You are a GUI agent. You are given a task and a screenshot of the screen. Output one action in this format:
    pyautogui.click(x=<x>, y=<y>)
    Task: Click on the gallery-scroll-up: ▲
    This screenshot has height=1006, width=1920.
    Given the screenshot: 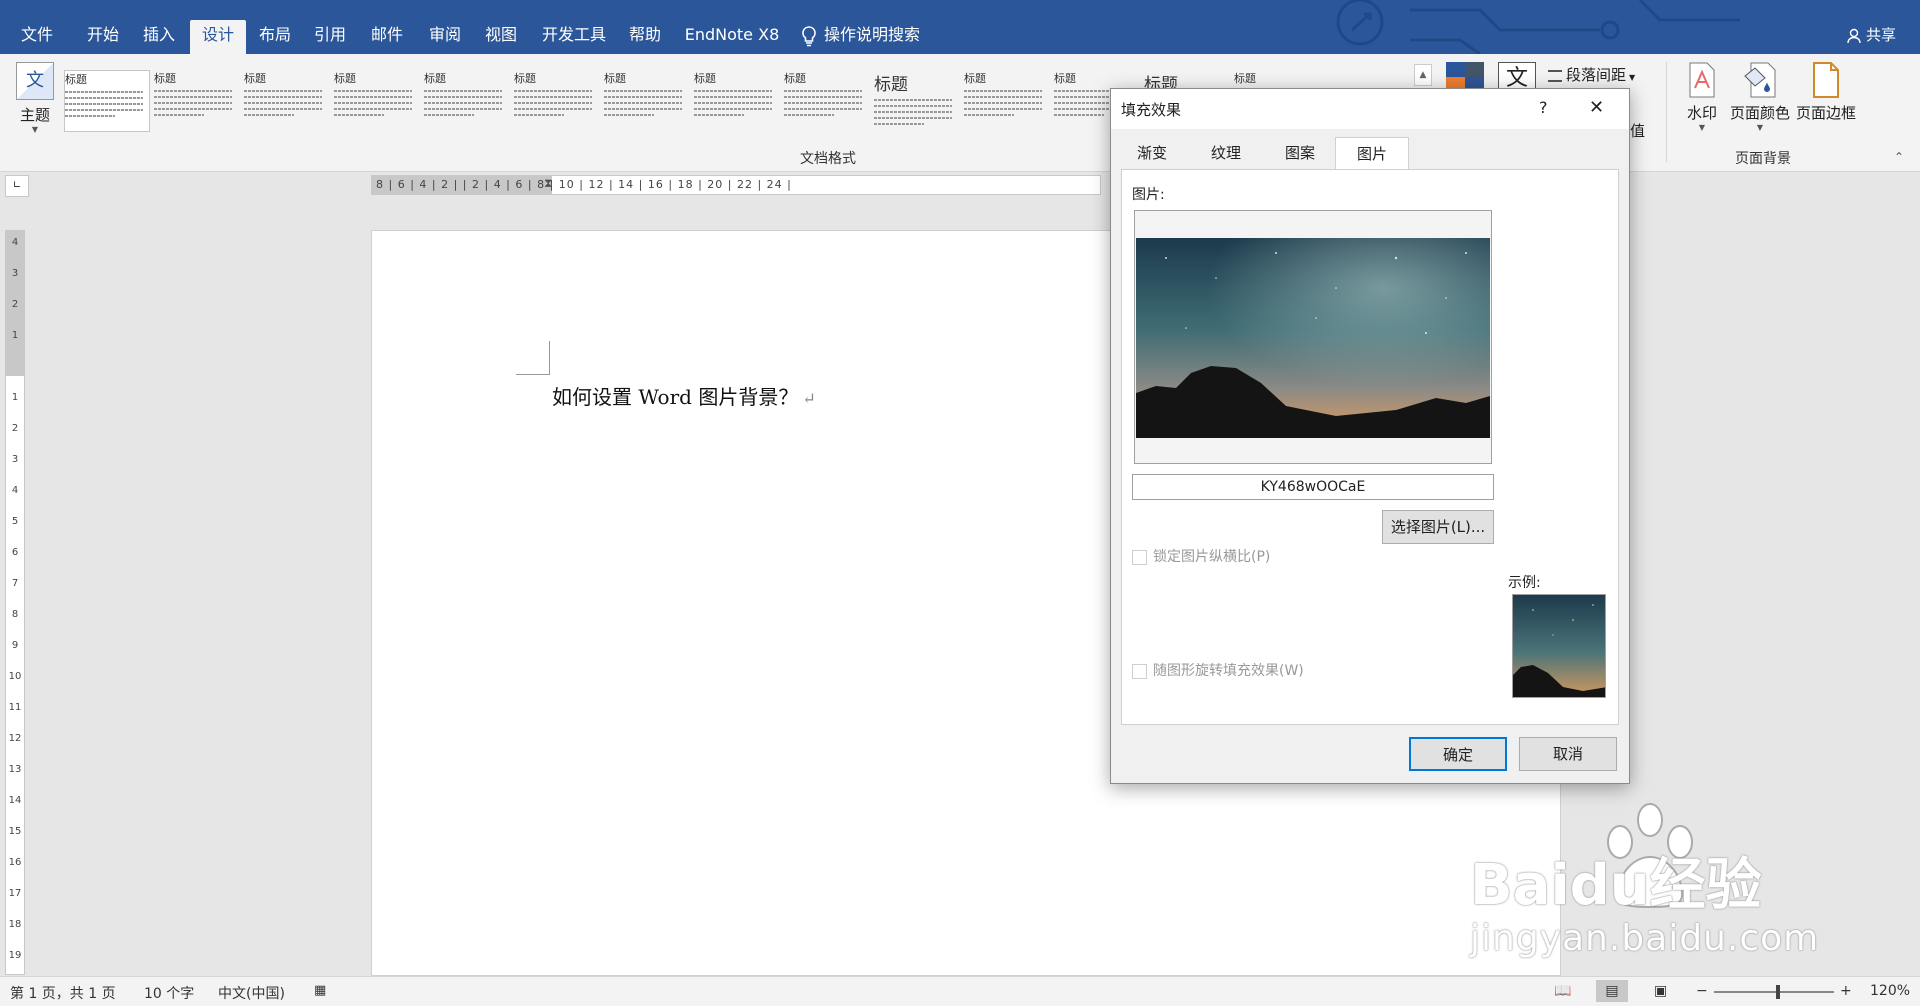 What is the action you would take?
    pyautogui.click(x=1423, y=75)
    